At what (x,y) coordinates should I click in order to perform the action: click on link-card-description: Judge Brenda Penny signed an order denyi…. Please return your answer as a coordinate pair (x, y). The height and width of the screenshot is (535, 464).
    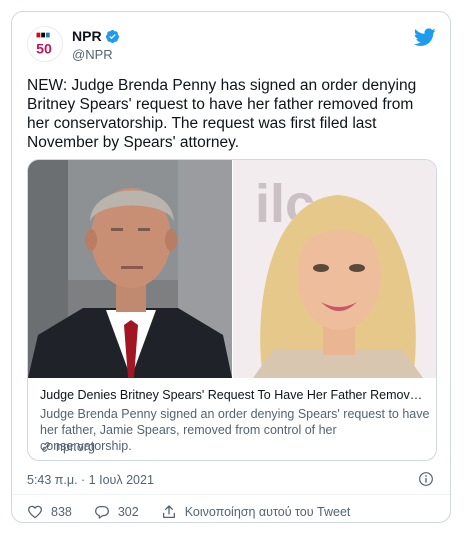
    Looking at the image, I should click on (235, 430).